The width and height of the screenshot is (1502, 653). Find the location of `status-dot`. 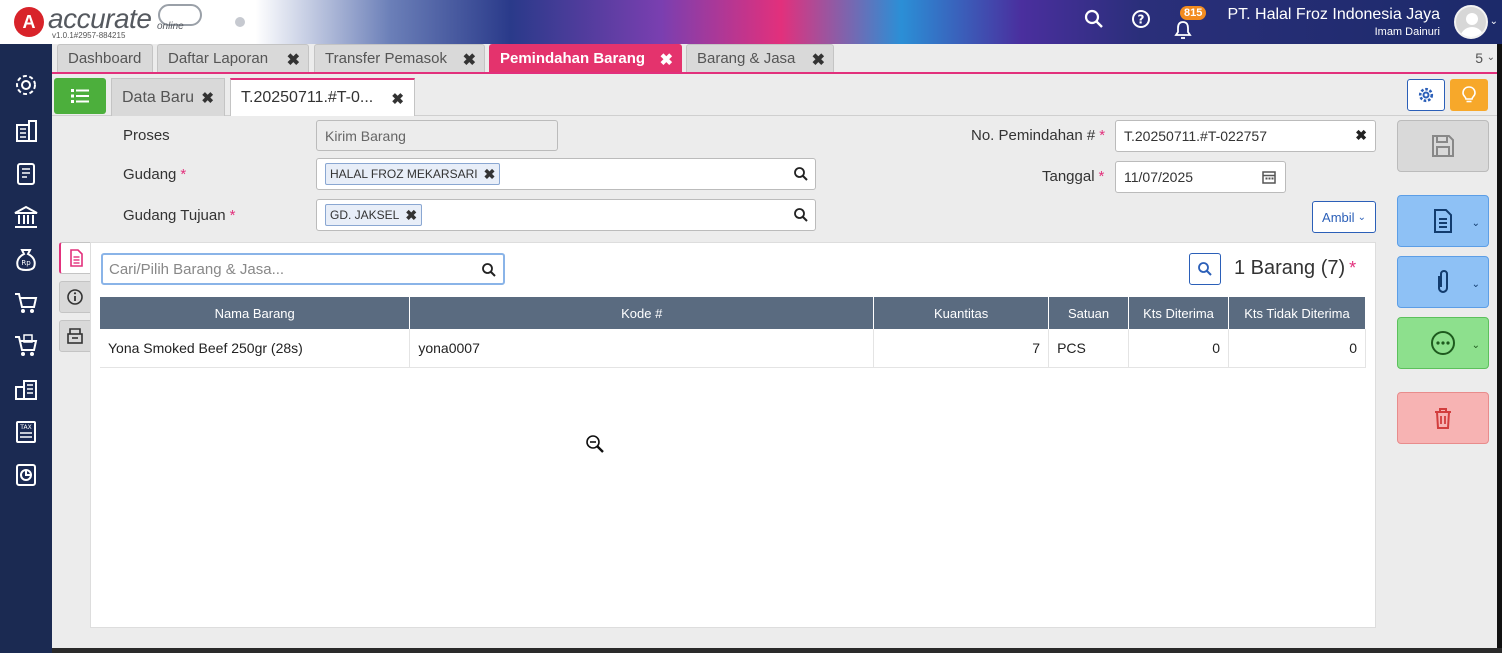

status-dot is located at coordinates (240, 22).